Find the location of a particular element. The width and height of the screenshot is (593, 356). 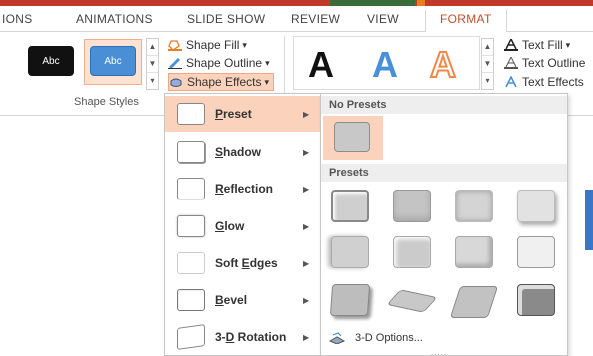

menu-item-label: 3-D Rotation is located at coordinates (251, 337).